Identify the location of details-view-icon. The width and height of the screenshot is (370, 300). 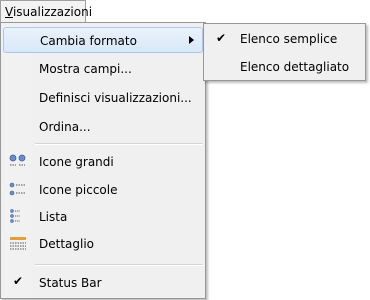
(18, 243).